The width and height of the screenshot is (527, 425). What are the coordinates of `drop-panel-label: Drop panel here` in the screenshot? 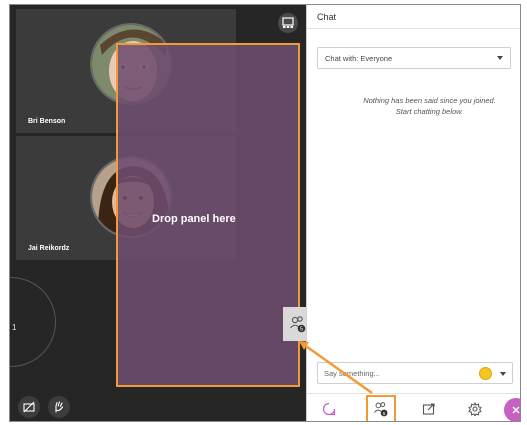 It's located at (194, 219).